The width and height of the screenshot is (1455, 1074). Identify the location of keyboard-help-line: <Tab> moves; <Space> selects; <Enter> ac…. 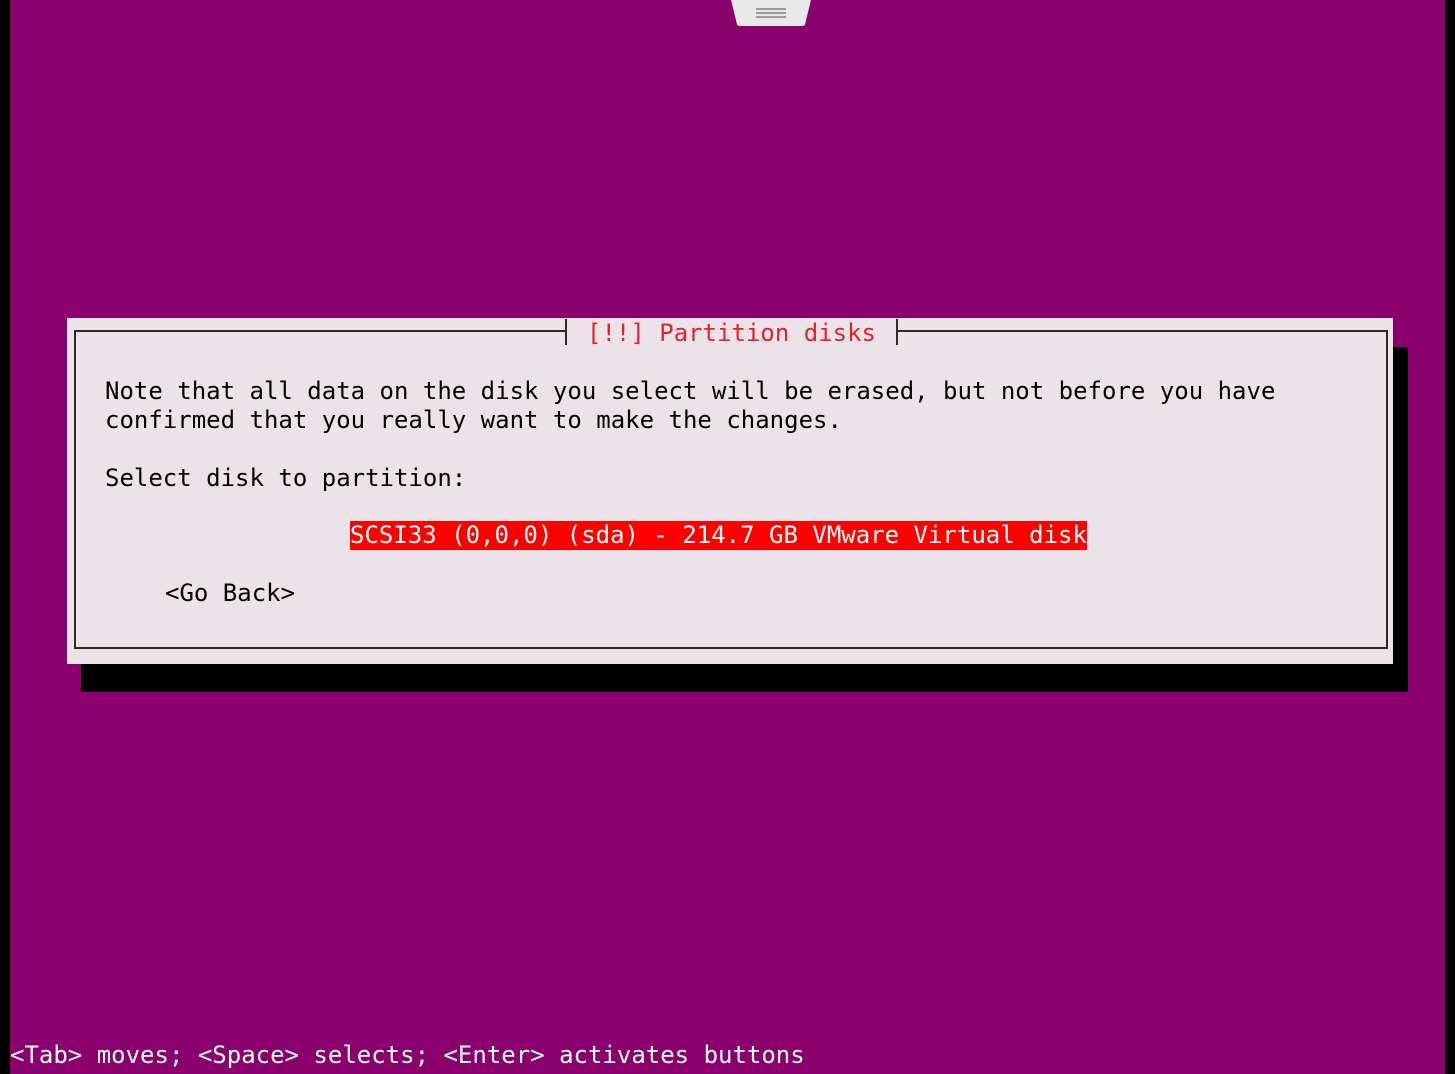
(407, 1055).